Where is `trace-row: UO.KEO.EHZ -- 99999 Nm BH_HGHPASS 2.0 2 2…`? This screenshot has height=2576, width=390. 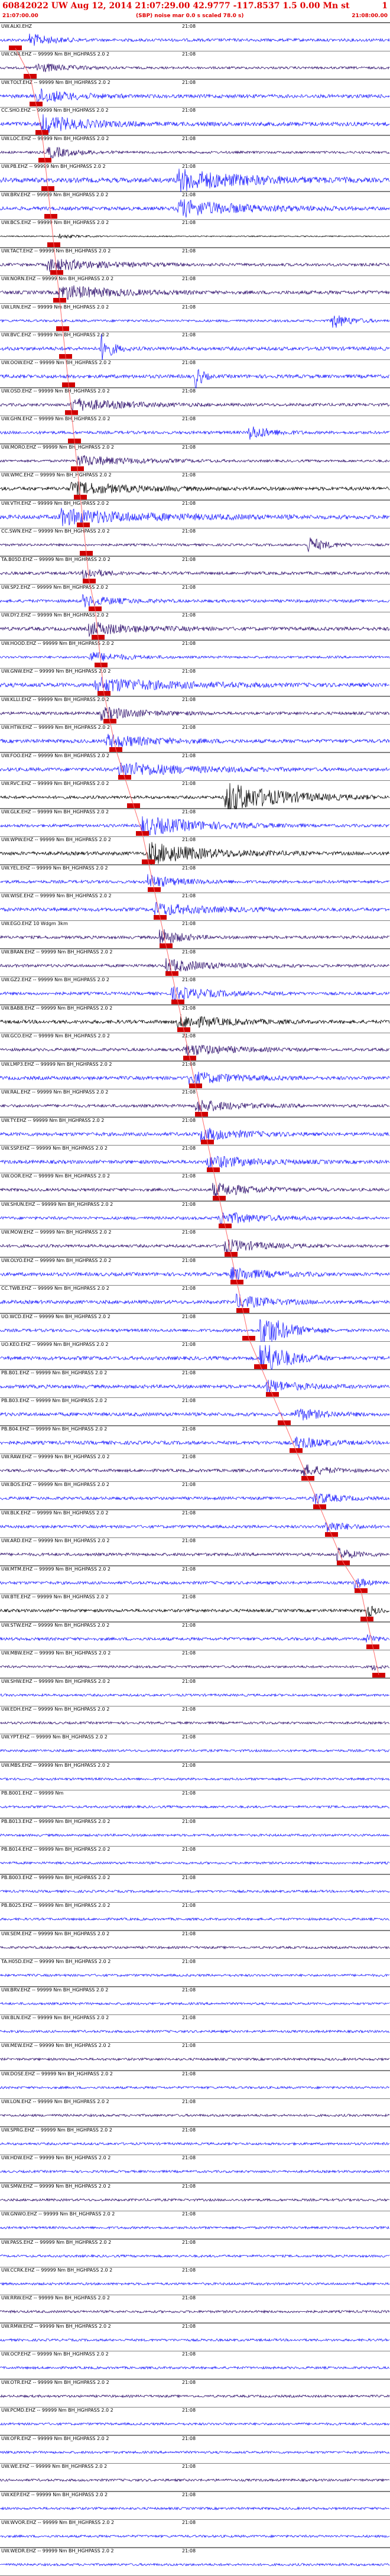
trace-row: UO.KEO.EHZ -- 99999 Nm BH_HGHPASS 2.0 2 2… is located at coordinates (195, 1356).